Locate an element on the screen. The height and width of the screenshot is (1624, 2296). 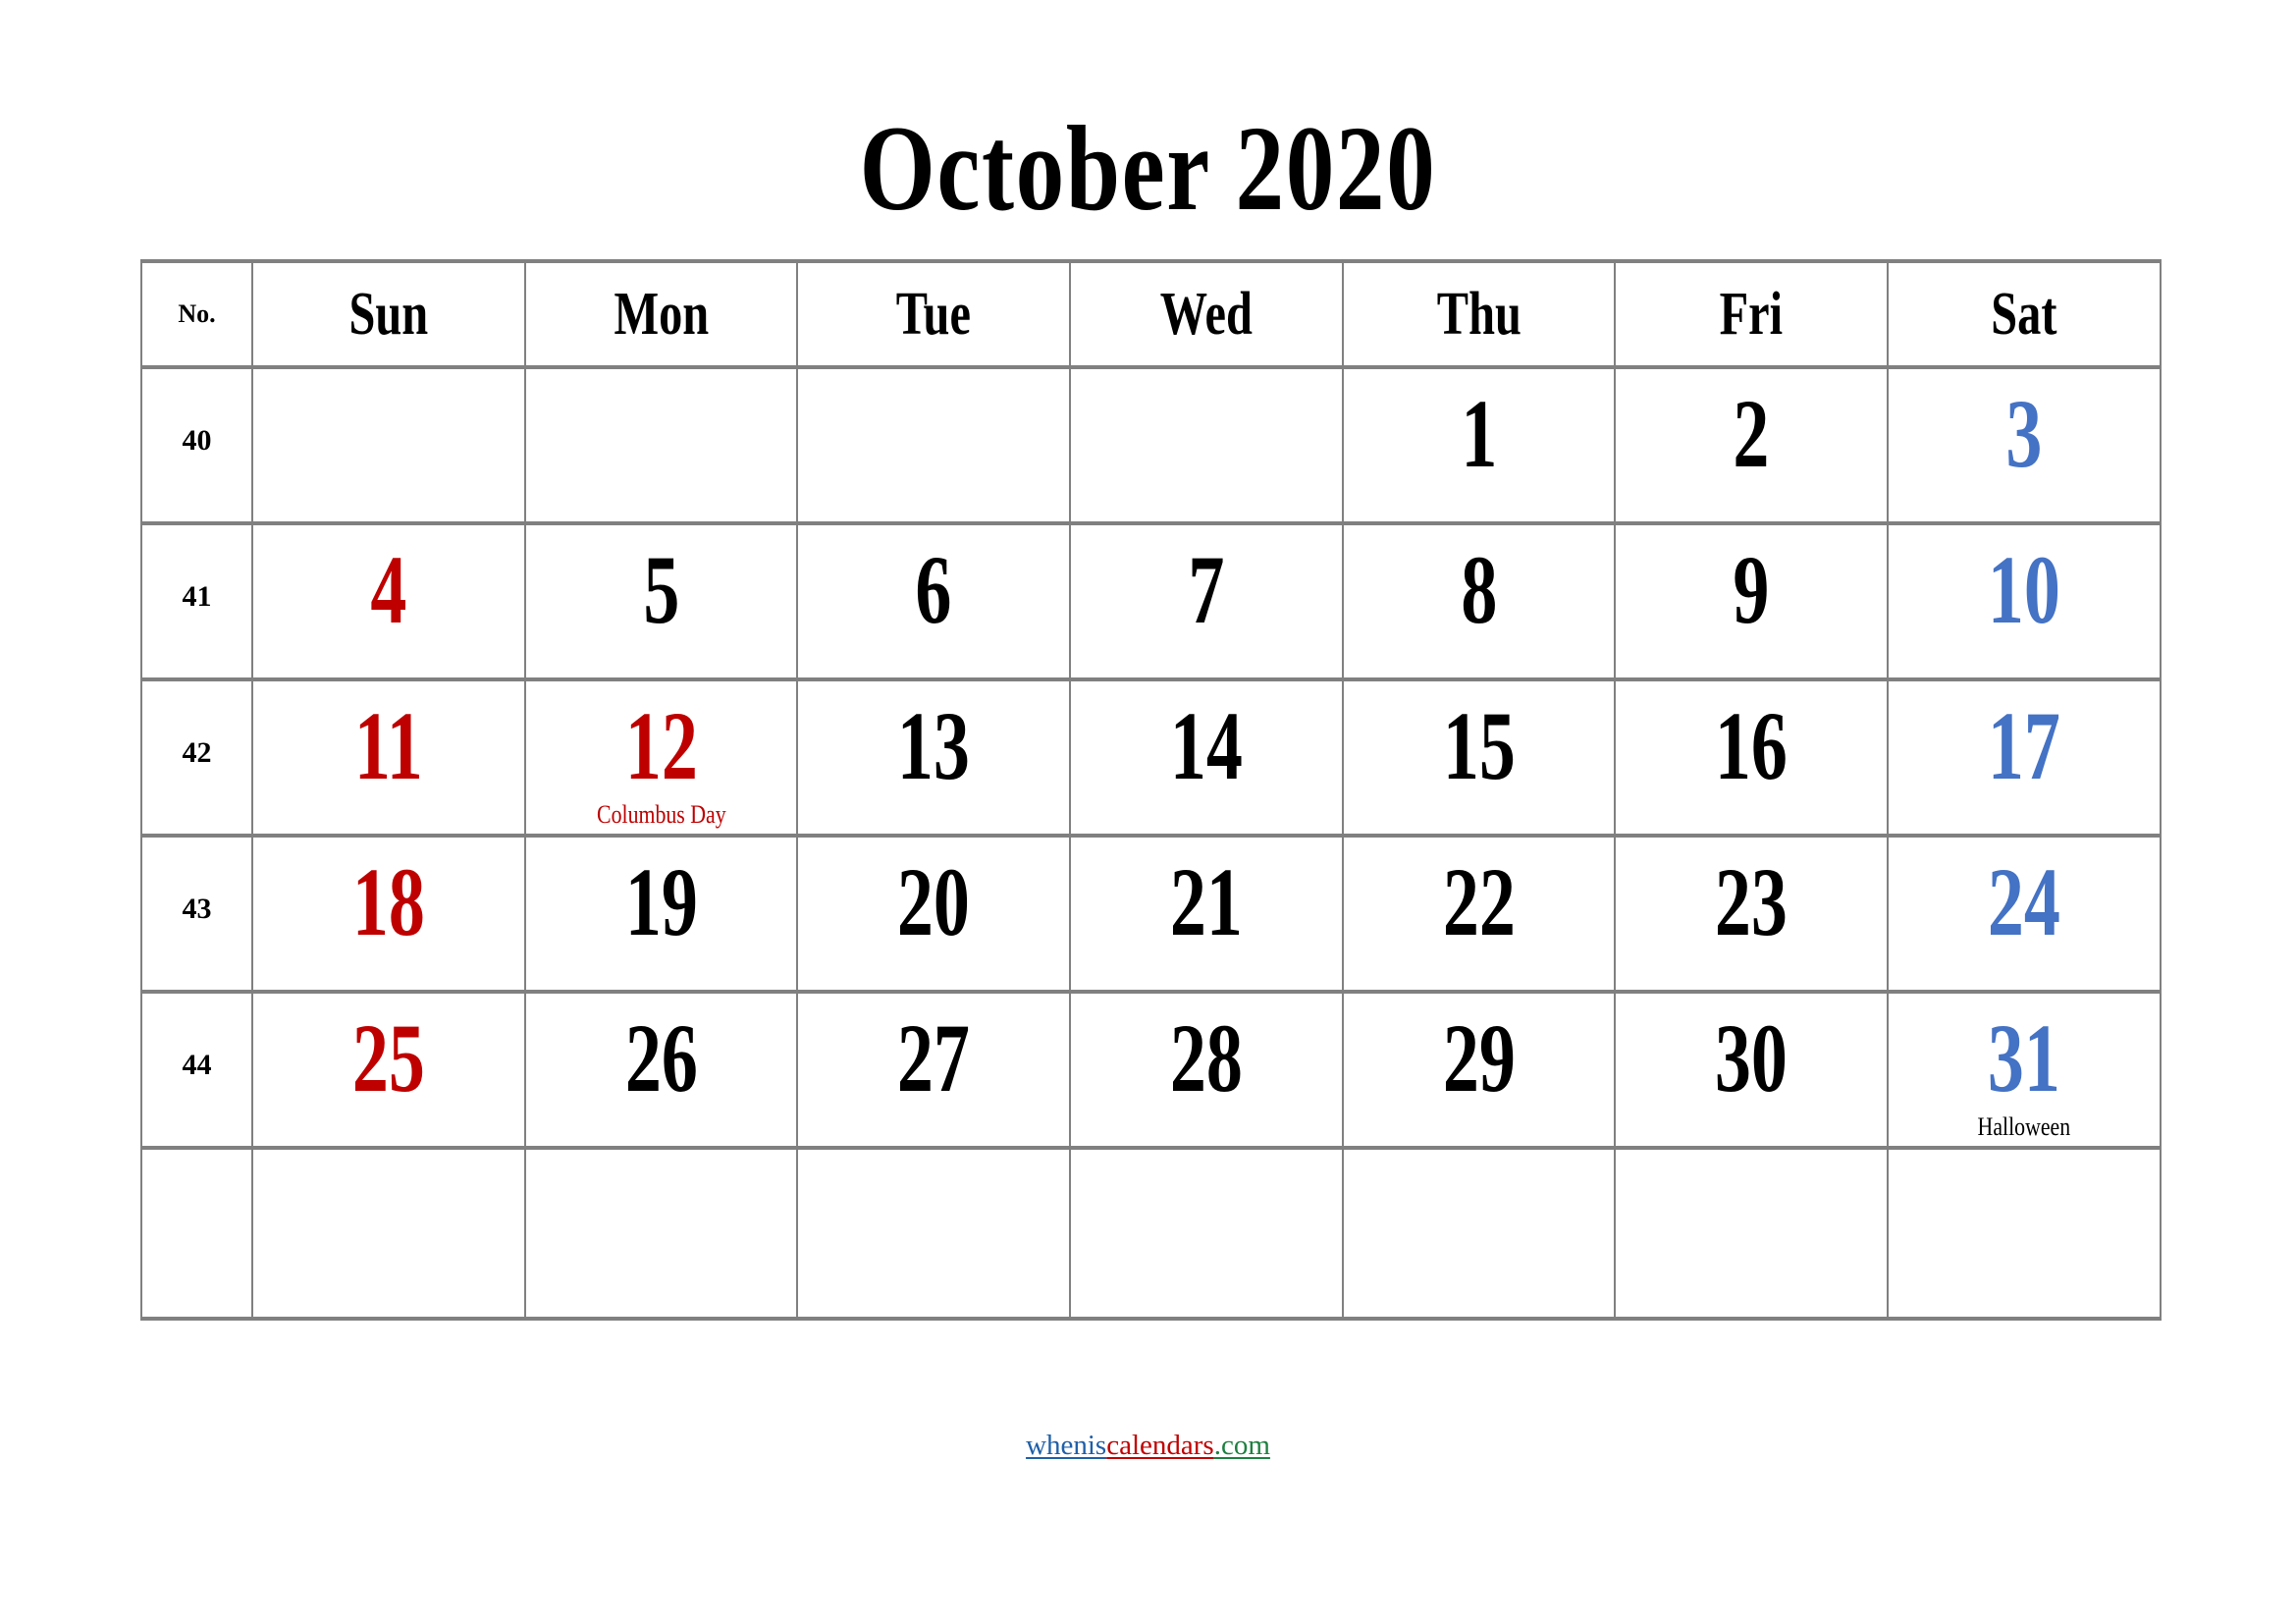
day-header-sun: Sun is located at coordinates (388, 314).